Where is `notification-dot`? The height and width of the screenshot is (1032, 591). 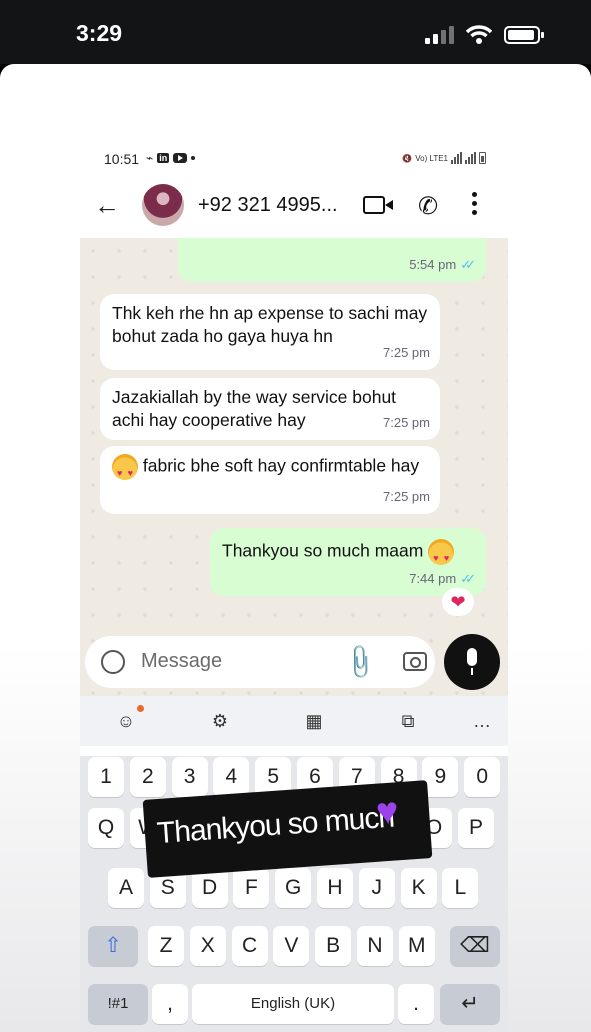 notification-dot is located at coordinates (140, 708).